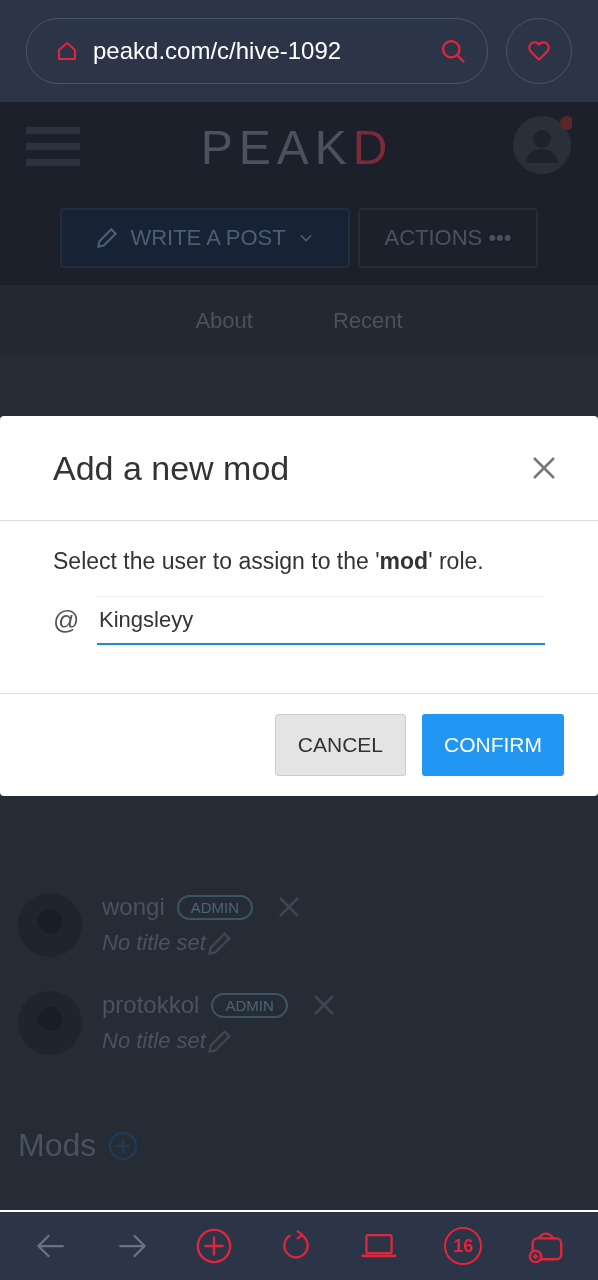 Image resolution: width=598 pixels, height=1280 pixels. Describe the element at coordinates (213, 1246) in the screenshot. I see `add-tab-icon` at that location.